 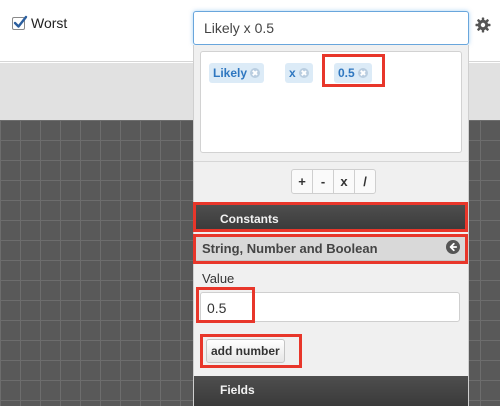 What do you see at coordinates (483, 25) in the screenshot?
I see `gear-icon` at bounding box center [483, 25].